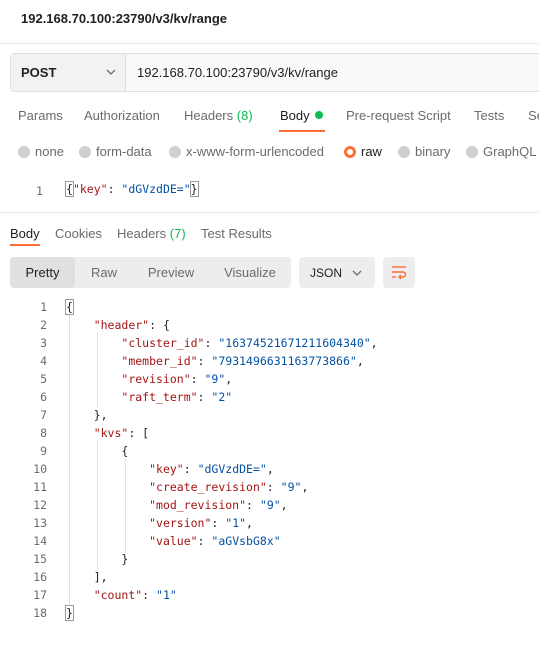 The width and height of the screenshot is (539, 652). What do you see at coordinates (236, 233) in the screenshot?
I see `tab-test-results: Test Results` at bounding box center [236, 233].